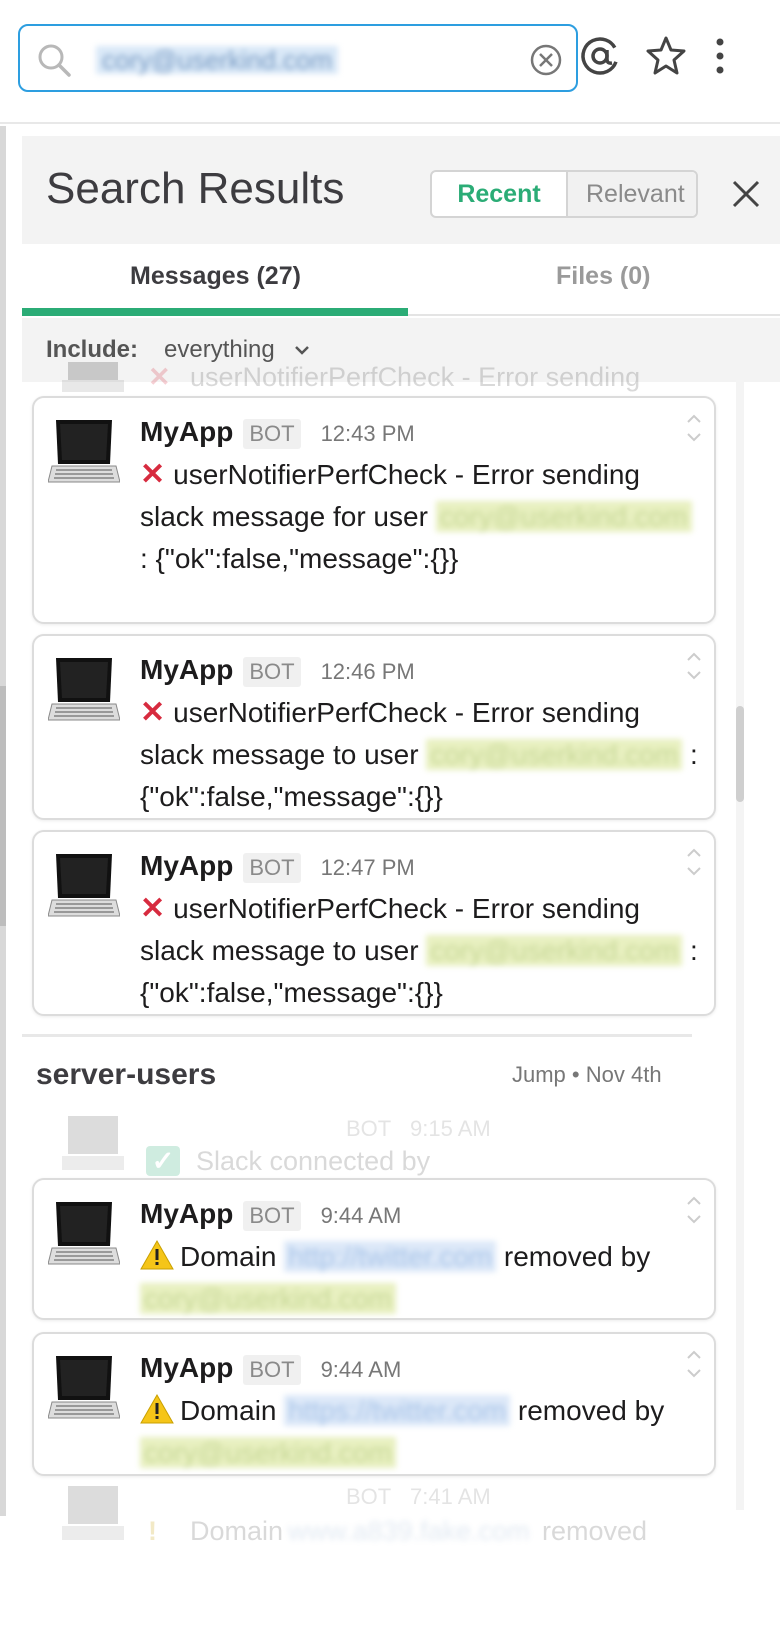 The width and height of the screenshot is (780, 1646). Describe the element at coordinates (368, 434) in the screenshot. I see `message-time: 12:43 PM` at that location.